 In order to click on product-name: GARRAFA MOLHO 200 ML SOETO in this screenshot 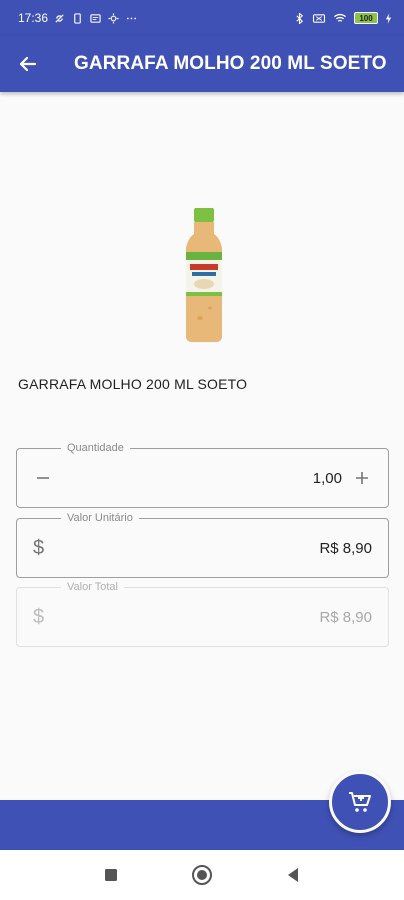, I will do `click(133, 384)`.